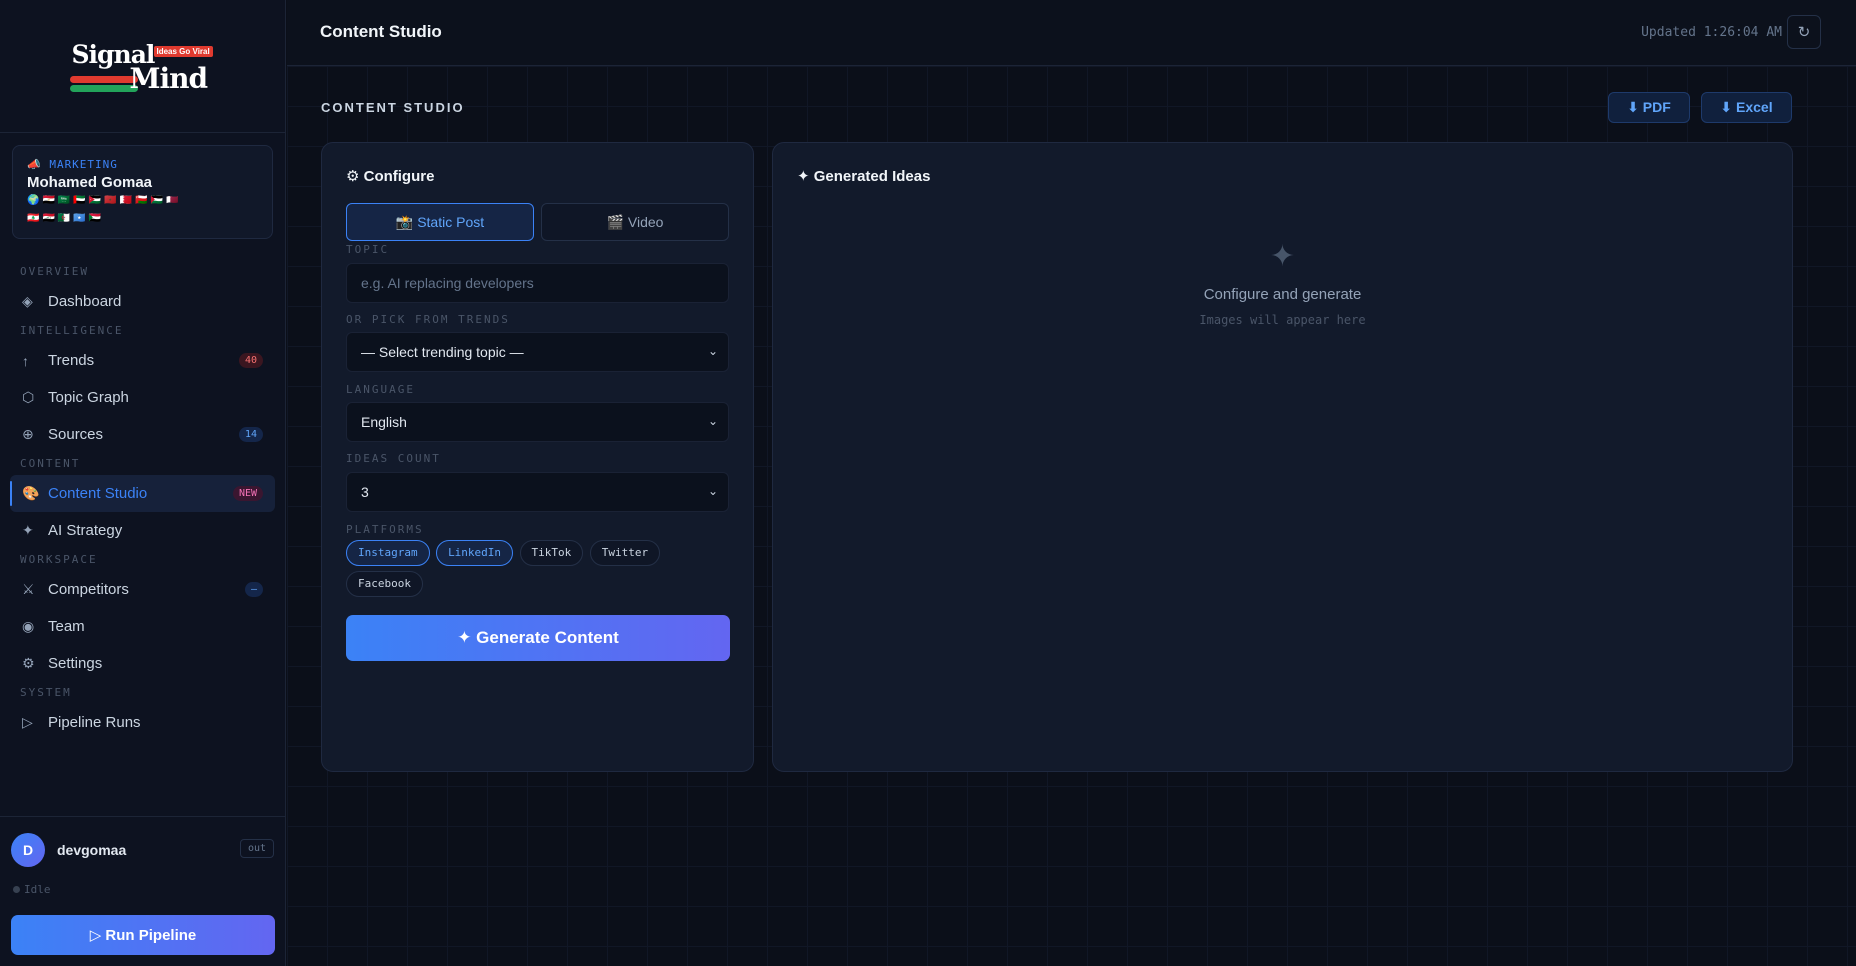 The width and height of the screenshot is (1856, 966). What do you see at coordinates (143, 935) in the screenshot?
I see `run-pipeline-button: ▷ Run Pipeline` at bounding box center [143, 935].